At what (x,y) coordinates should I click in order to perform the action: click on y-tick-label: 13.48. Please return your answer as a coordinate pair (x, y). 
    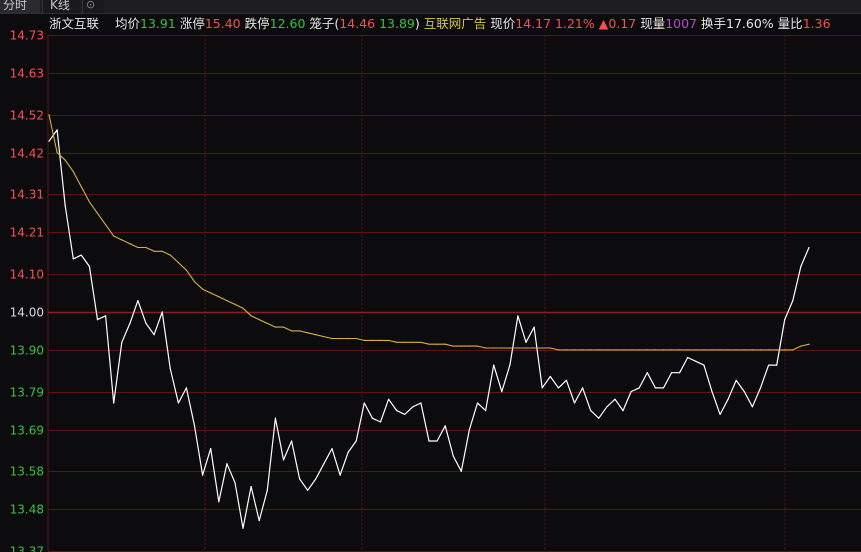
    Looking at the image, I should click on (27, 510).